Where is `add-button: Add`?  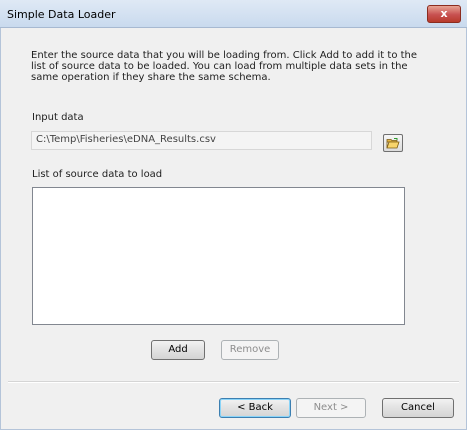
add-button: Add is located at coordinates (178, 350).